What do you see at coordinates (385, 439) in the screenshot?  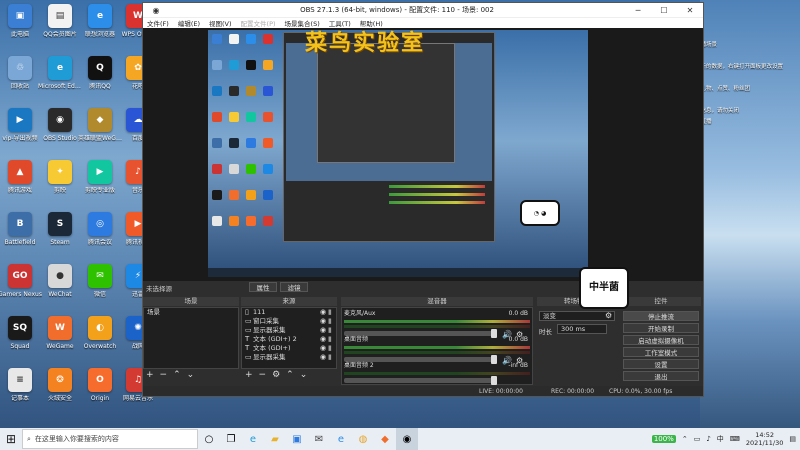 I see `orange-app-icon: ◆` at bounding box center [385, 439].